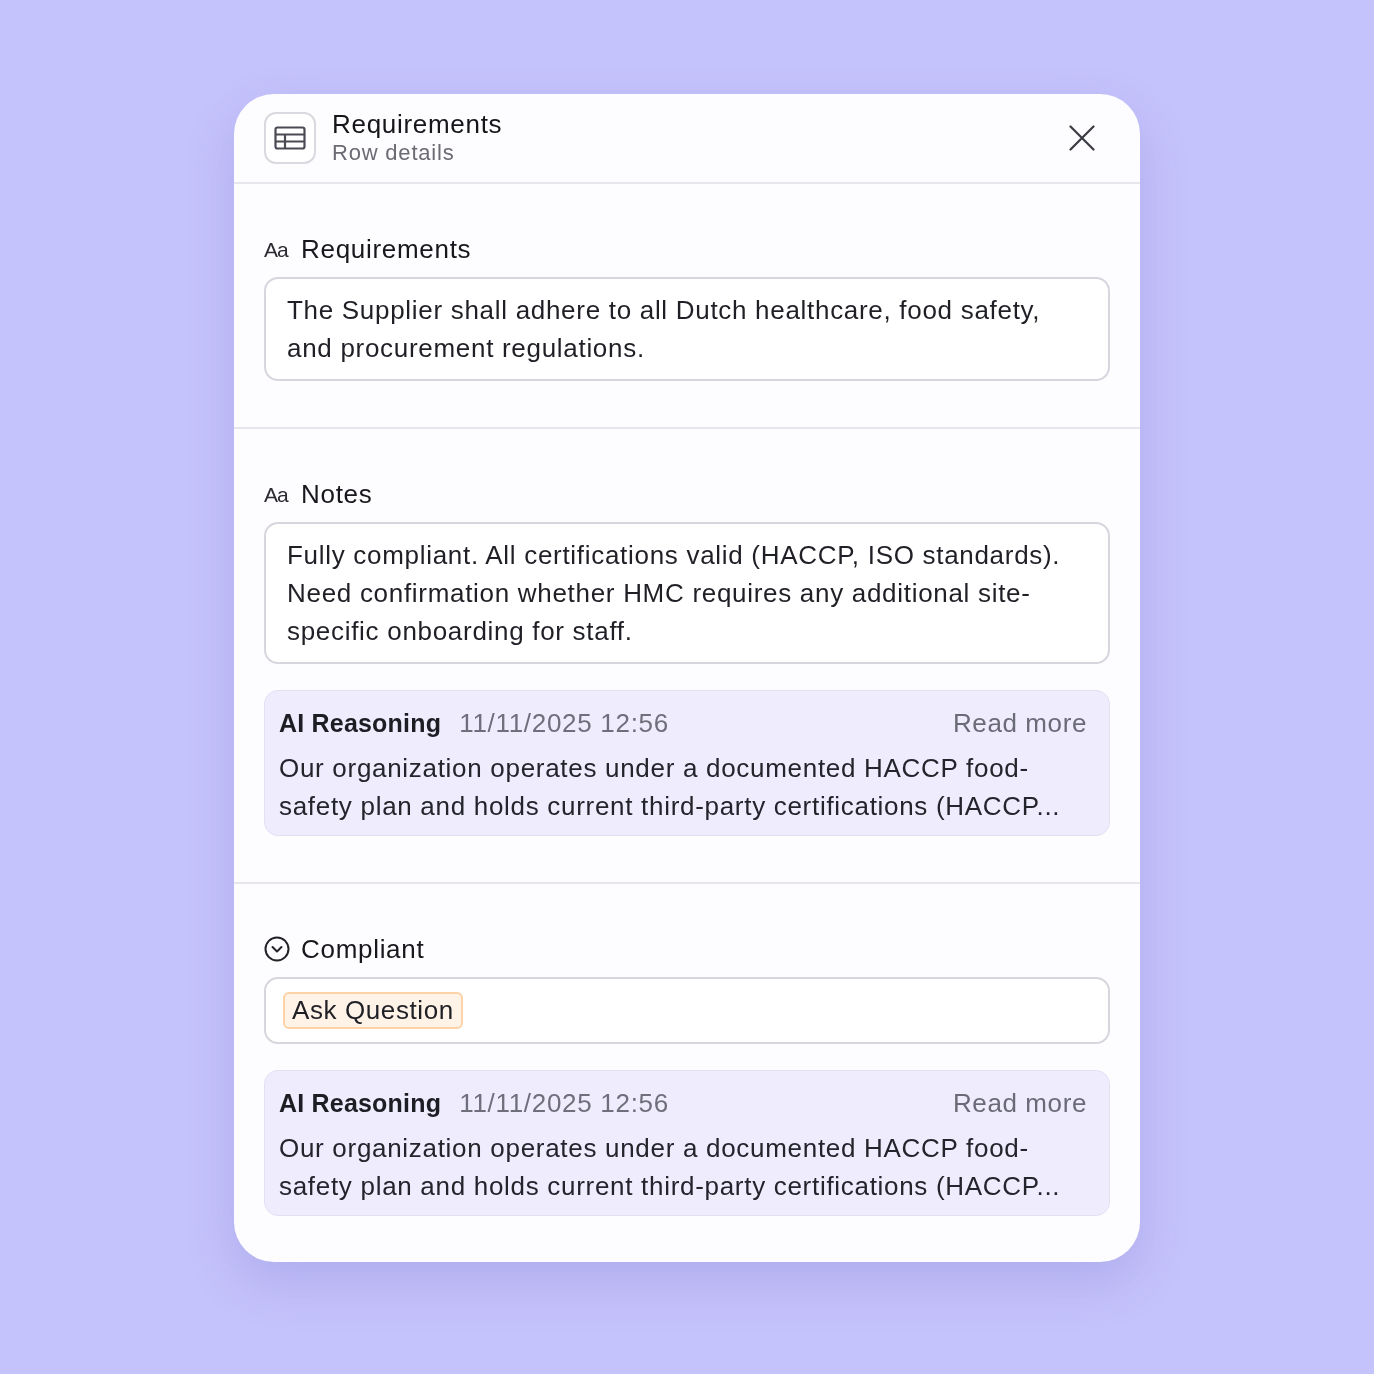  I want to click on field-label: Notes, so click(337, 494).